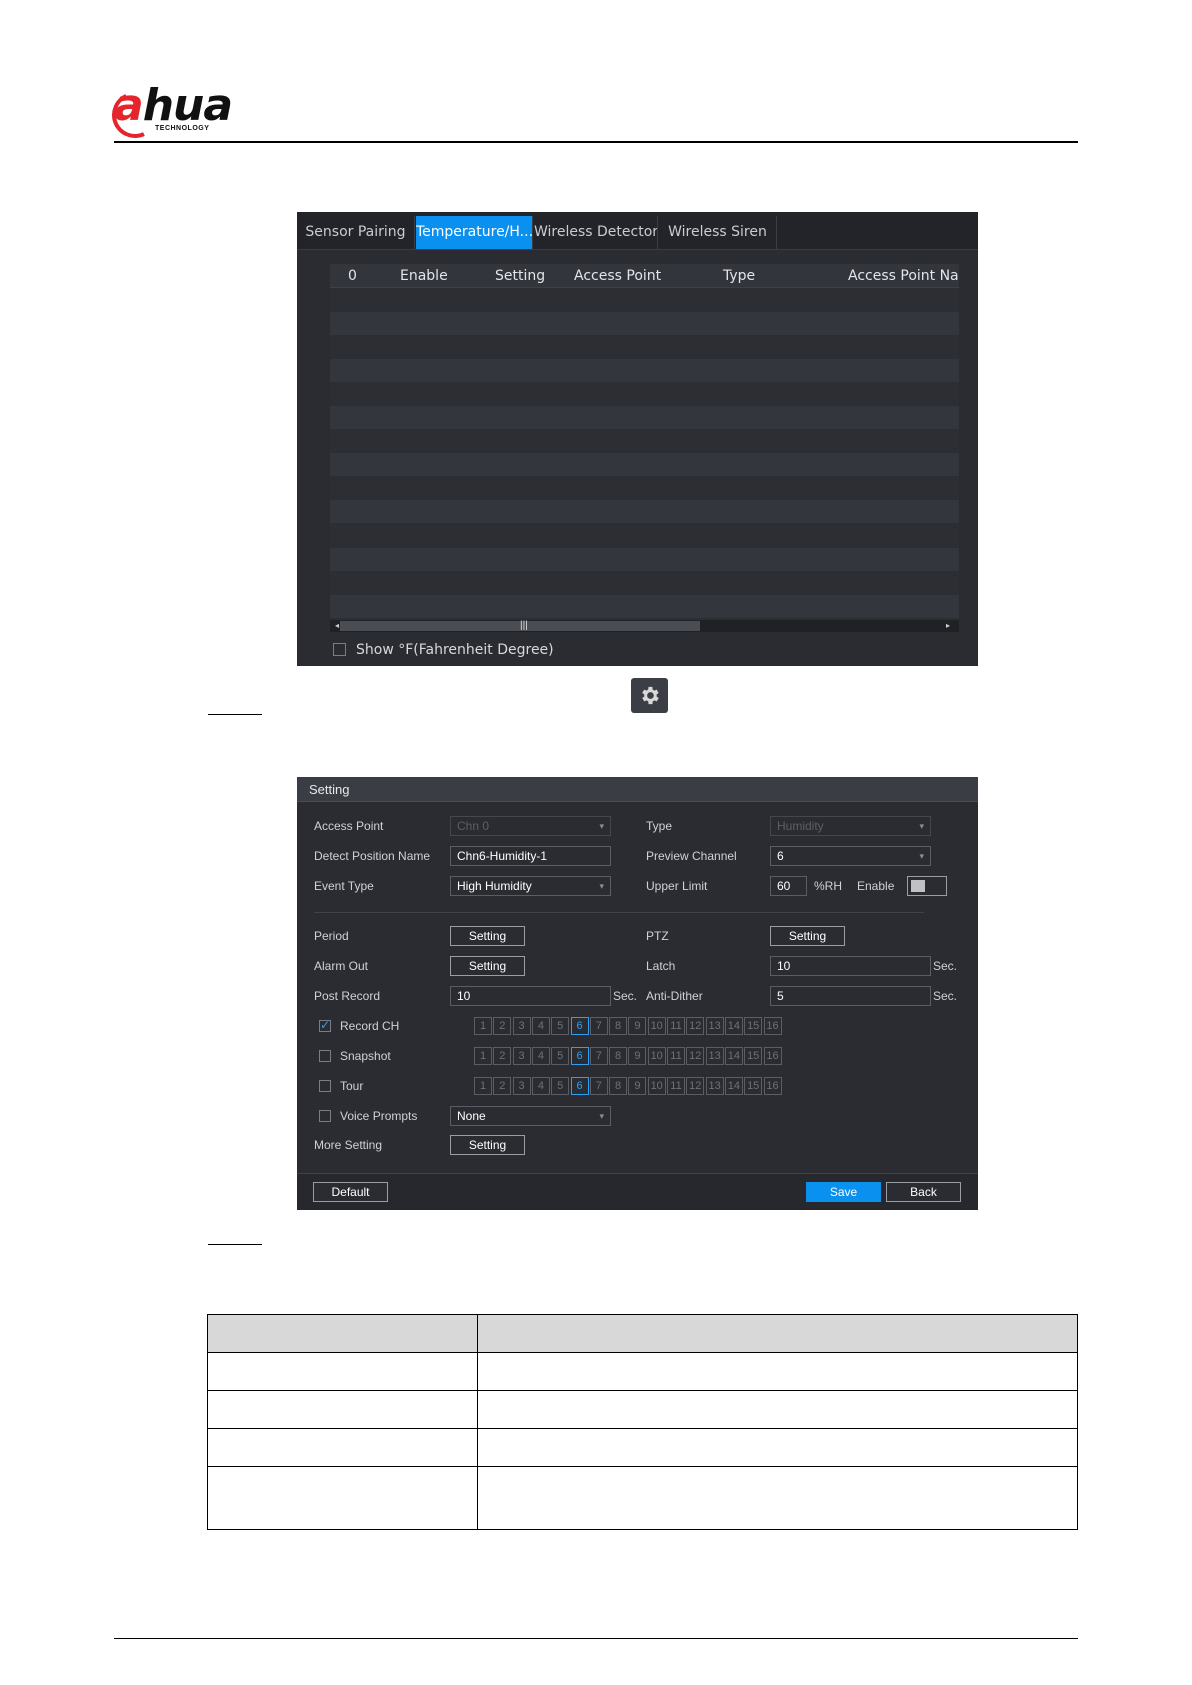 This screenshot has height=1685, width=1192. I want to click on record-ch-checkbox, so click(325, 1025).